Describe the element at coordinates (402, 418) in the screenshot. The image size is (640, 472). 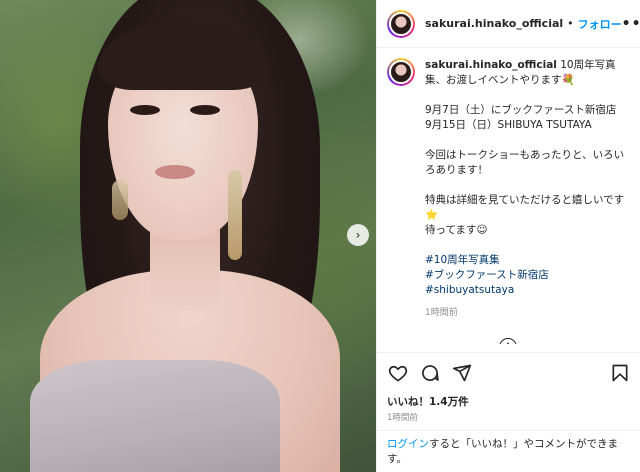
I see `post-timestamp: 1時間前` at that location.